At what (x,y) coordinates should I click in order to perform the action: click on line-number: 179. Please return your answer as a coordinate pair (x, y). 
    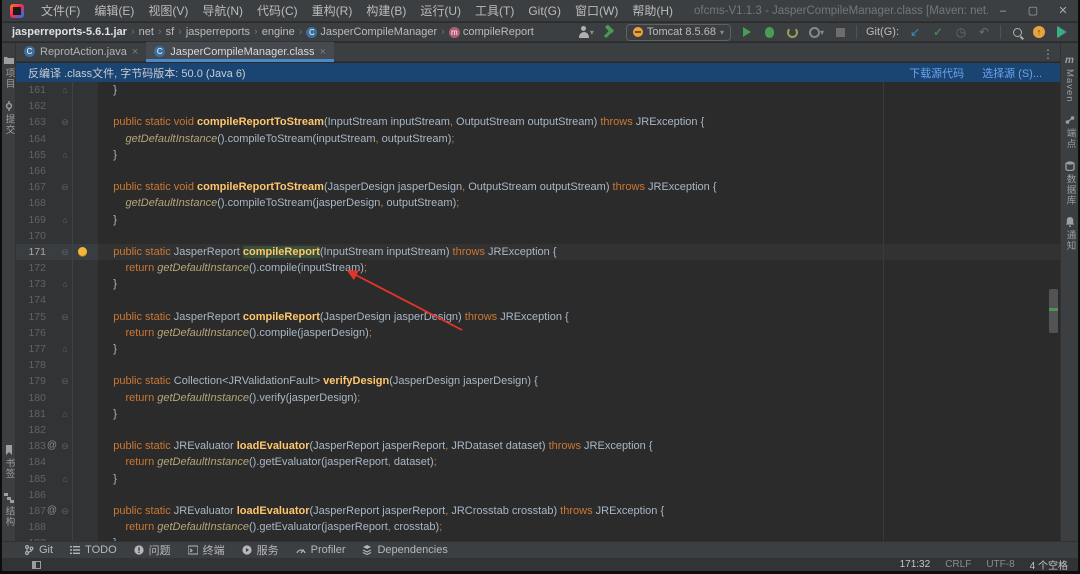
    Looking at the image, I should click on (31, 381).